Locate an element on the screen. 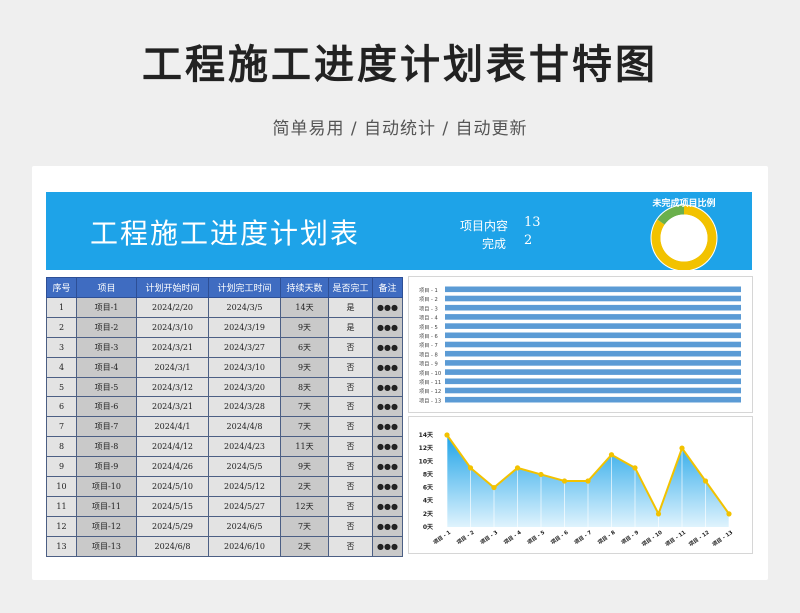  table-row: 7 项目-7 2024/4/1 2024/4/8 7天否 ●●● is located at coordinates (224, 427).